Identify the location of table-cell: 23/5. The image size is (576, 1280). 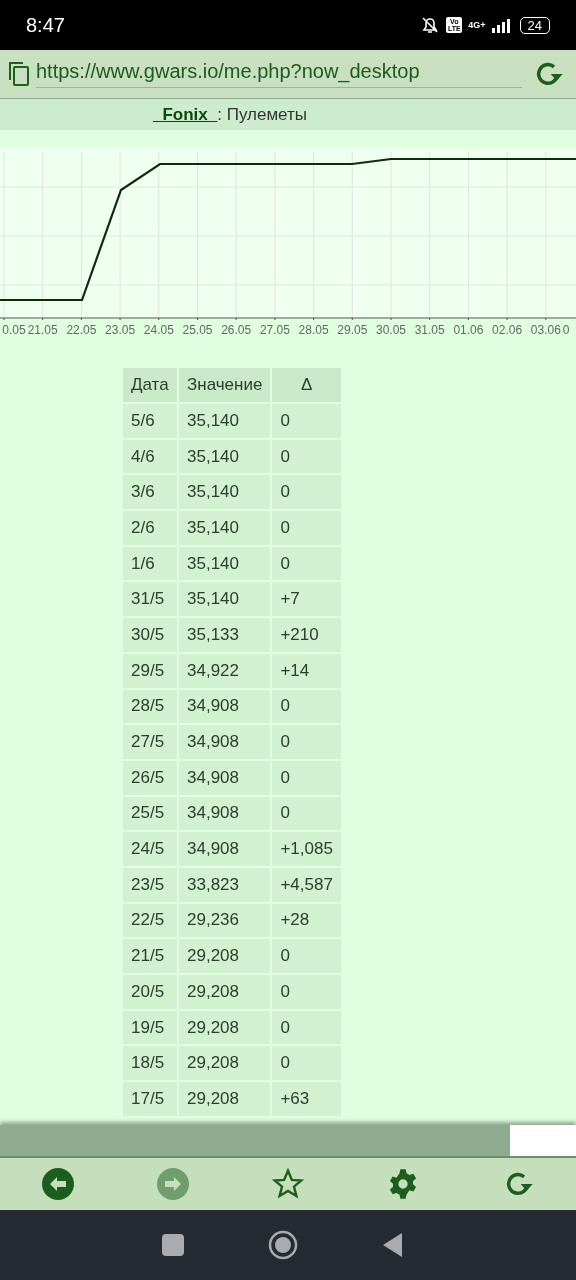
(150, 884).